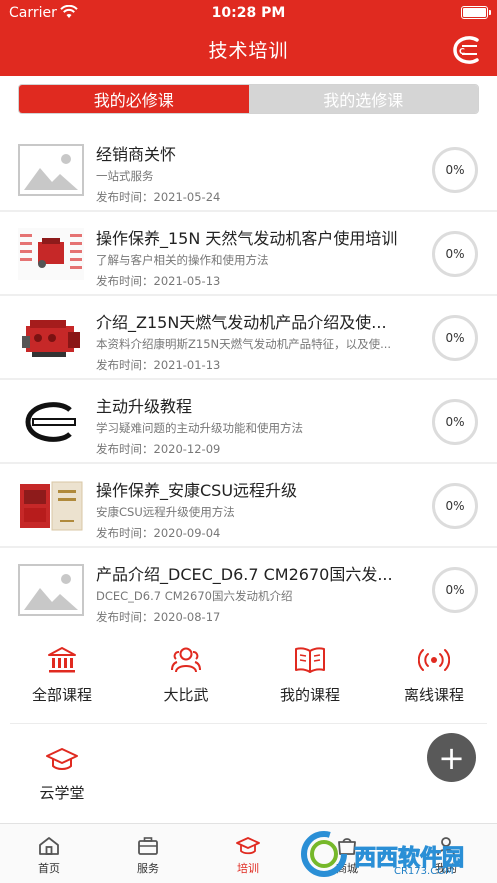 This screenshot has height=883, width=497. I want to click on tab-label: 商城, so click(347, 868).